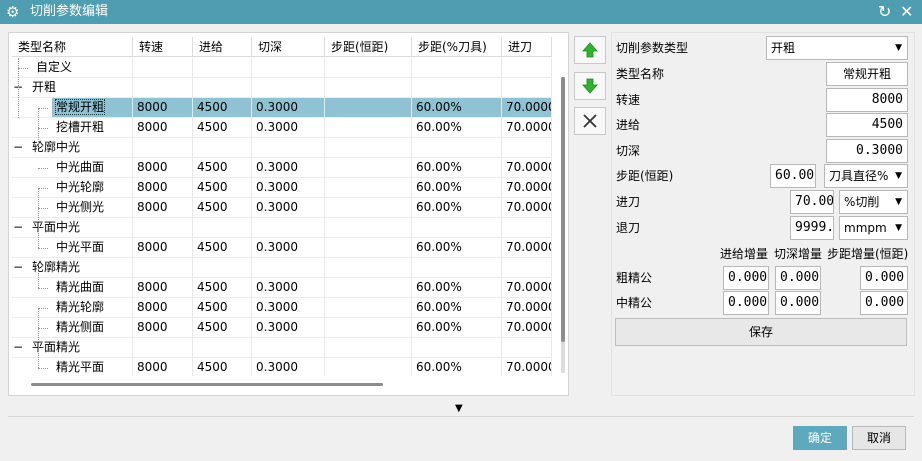 The height and width of the screenshot is (461, 922). What do you see at coordinates (282, 308) in the screenshot?
I see `table-row: 精光轮廓 8000 4500 0.3000 60.00% 70.0000` at bounding box center [282, 308].